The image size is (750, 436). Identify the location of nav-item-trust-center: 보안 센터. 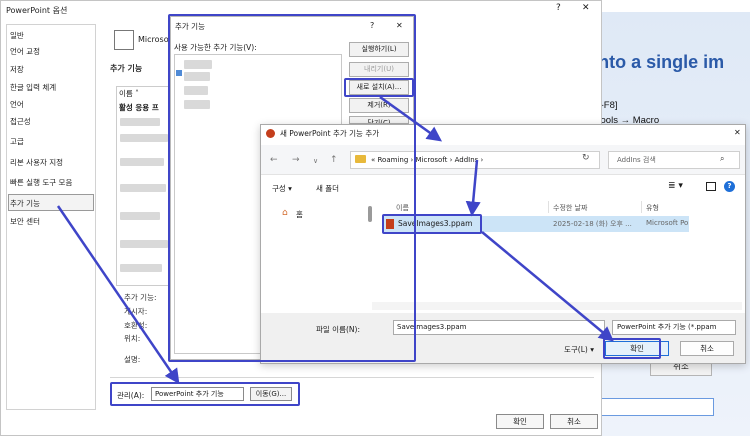
(25, 221).